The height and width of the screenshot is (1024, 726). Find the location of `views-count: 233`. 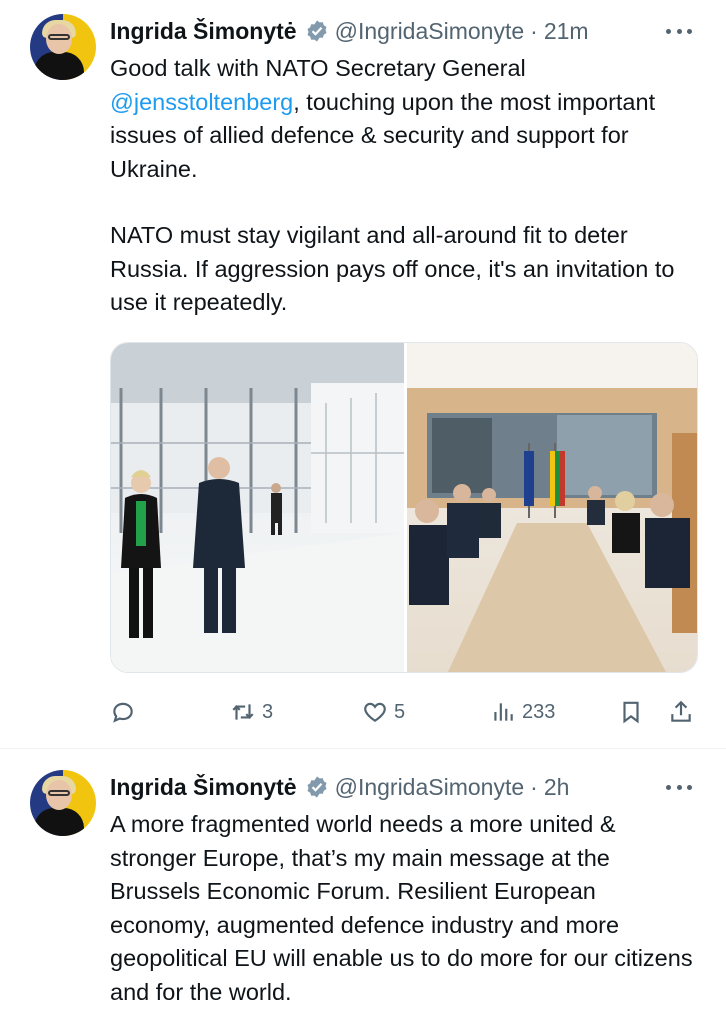

views-count: 233 is located at coordinates (539, 711).